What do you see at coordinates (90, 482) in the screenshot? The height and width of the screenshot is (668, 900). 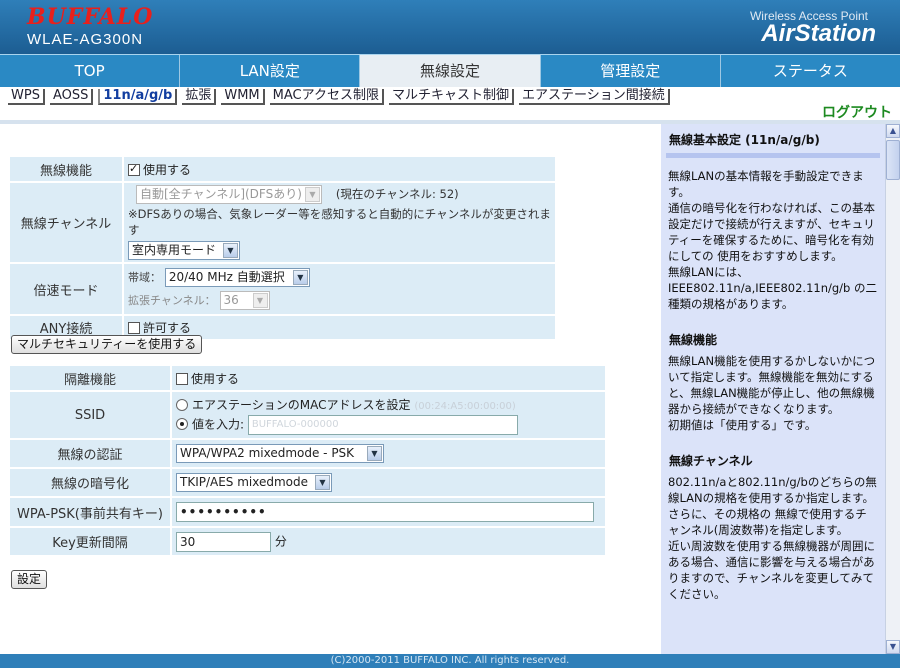 I see `encryption-label: 無線の暗号化` at bounding box center [90, 482].